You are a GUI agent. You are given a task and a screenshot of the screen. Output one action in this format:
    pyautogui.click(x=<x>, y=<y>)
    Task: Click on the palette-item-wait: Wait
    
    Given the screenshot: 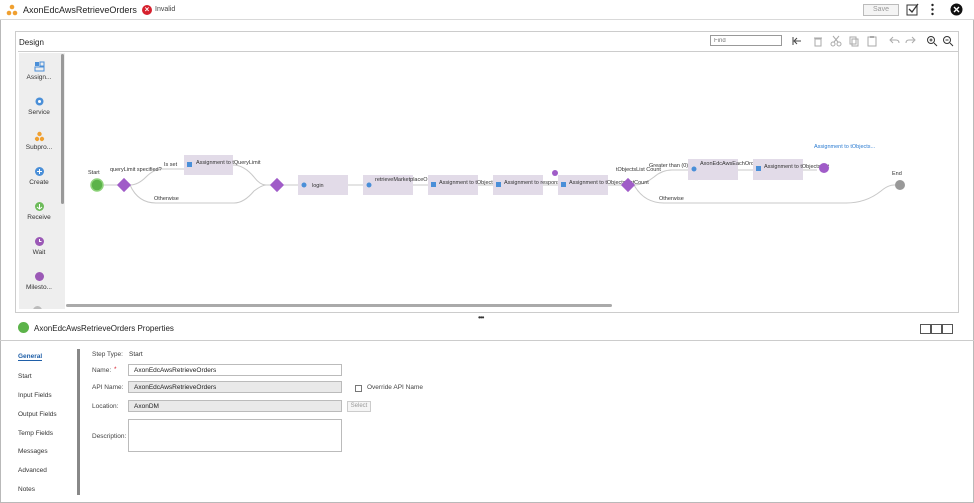 What is the action you would take?
    pyautogui.click(x=39, y=246)
    